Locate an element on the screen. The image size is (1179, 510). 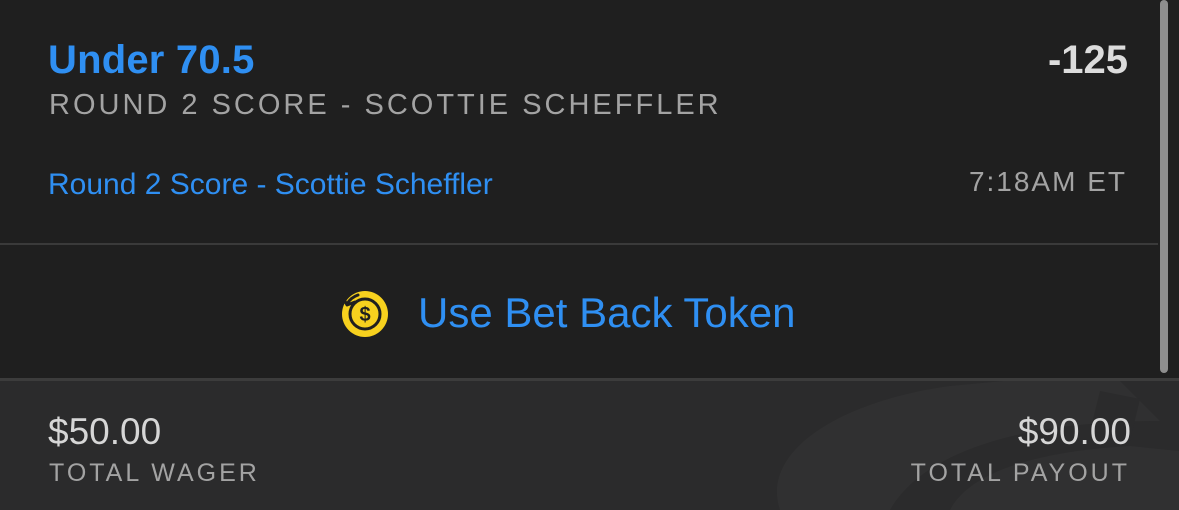
total-payout-amount: $90.00 is located at coordinates (1074, 431).